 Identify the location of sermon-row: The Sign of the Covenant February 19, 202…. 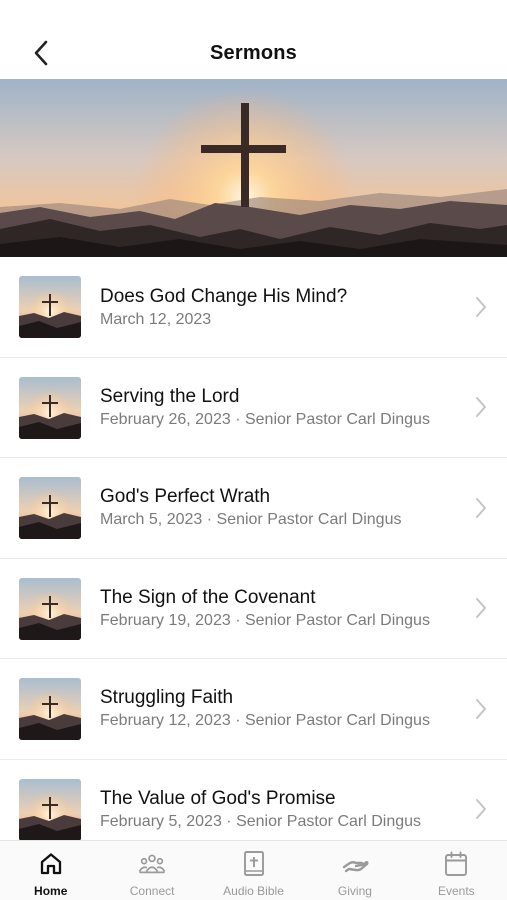
(253, 608).